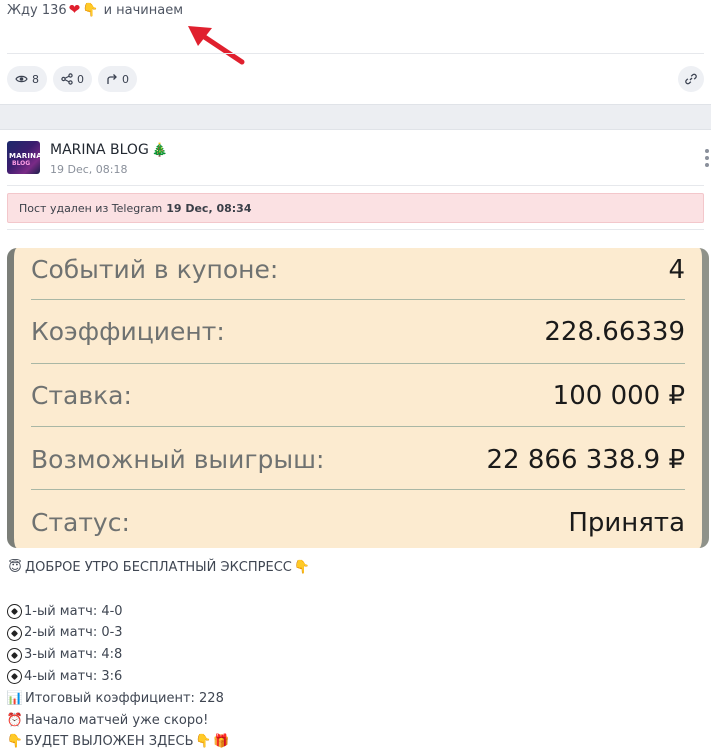  I want to click on avatar-text-2: BLOG, so click(21, 163).